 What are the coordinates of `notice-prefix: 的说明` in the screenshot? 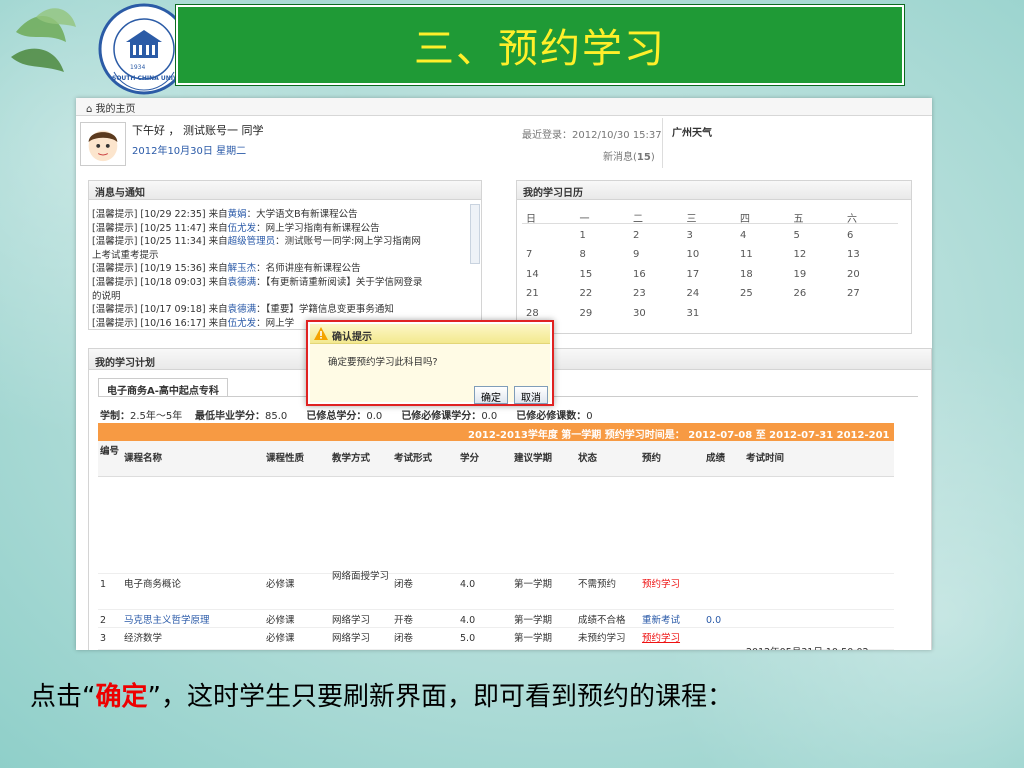 It's located at (106, 296).